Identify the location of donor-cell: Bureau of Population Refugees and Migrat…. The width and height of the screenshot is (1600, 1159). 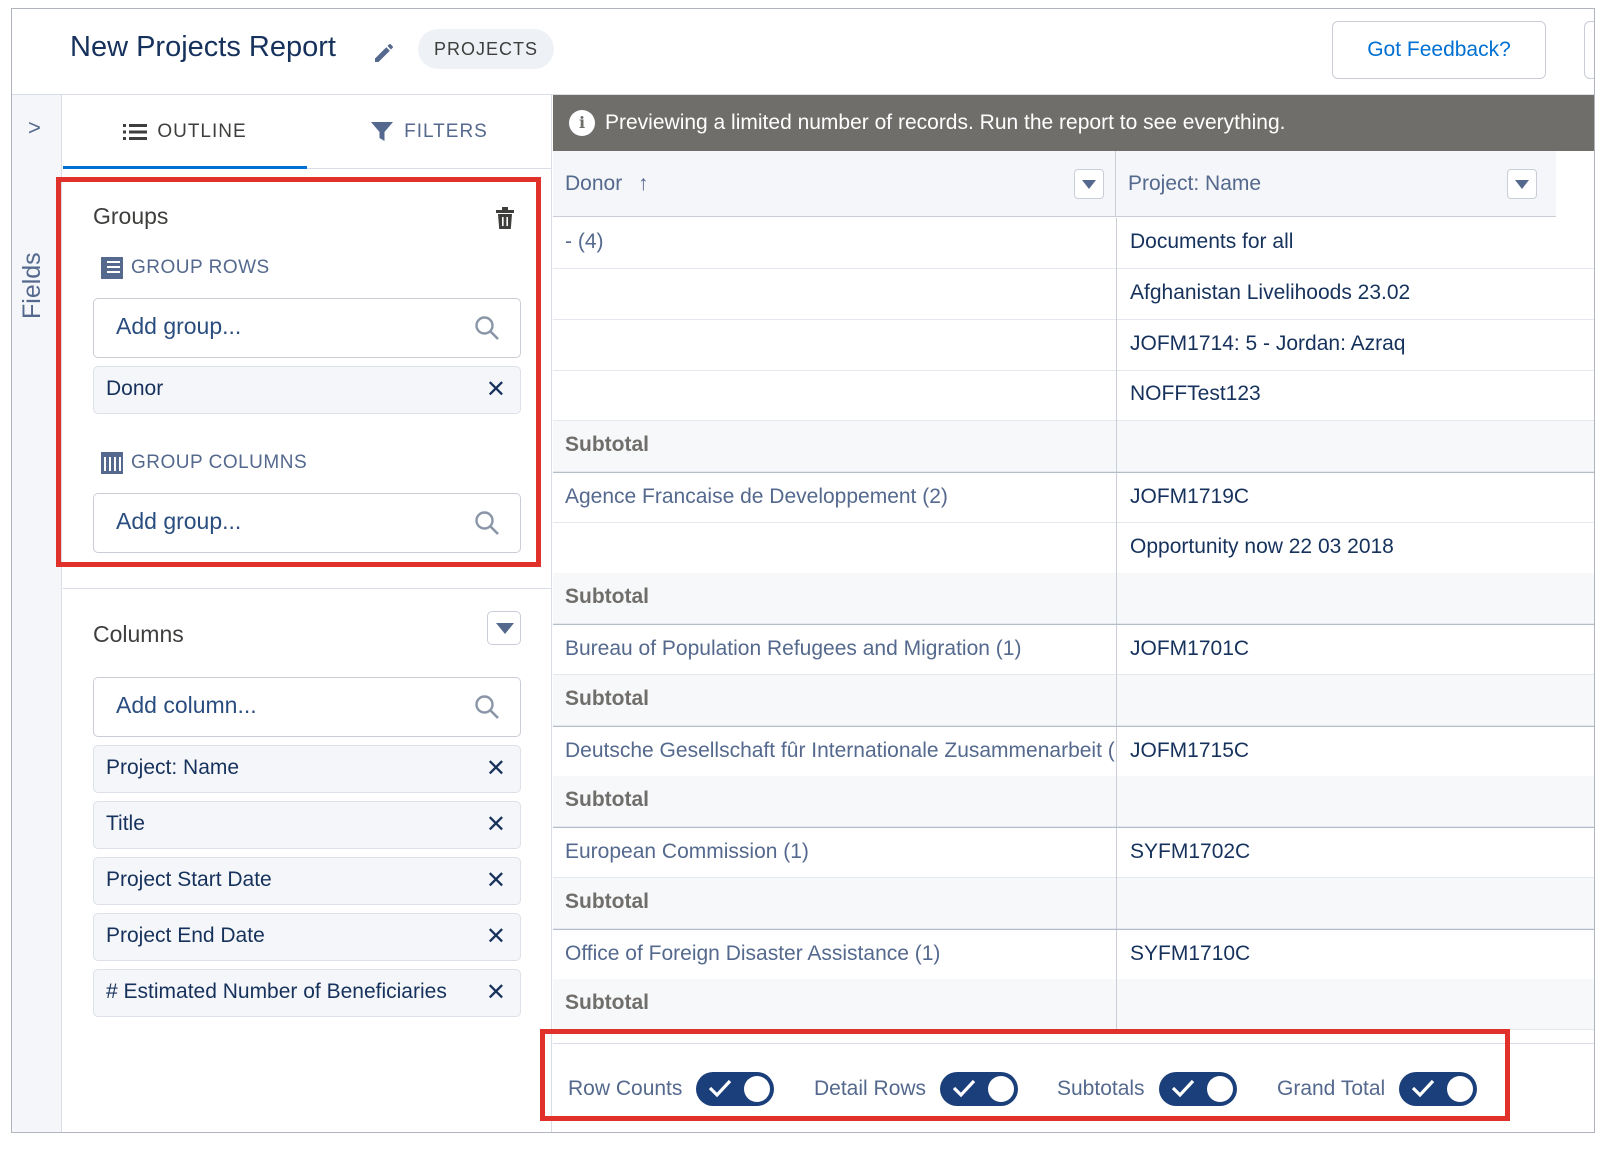
(793, 648).